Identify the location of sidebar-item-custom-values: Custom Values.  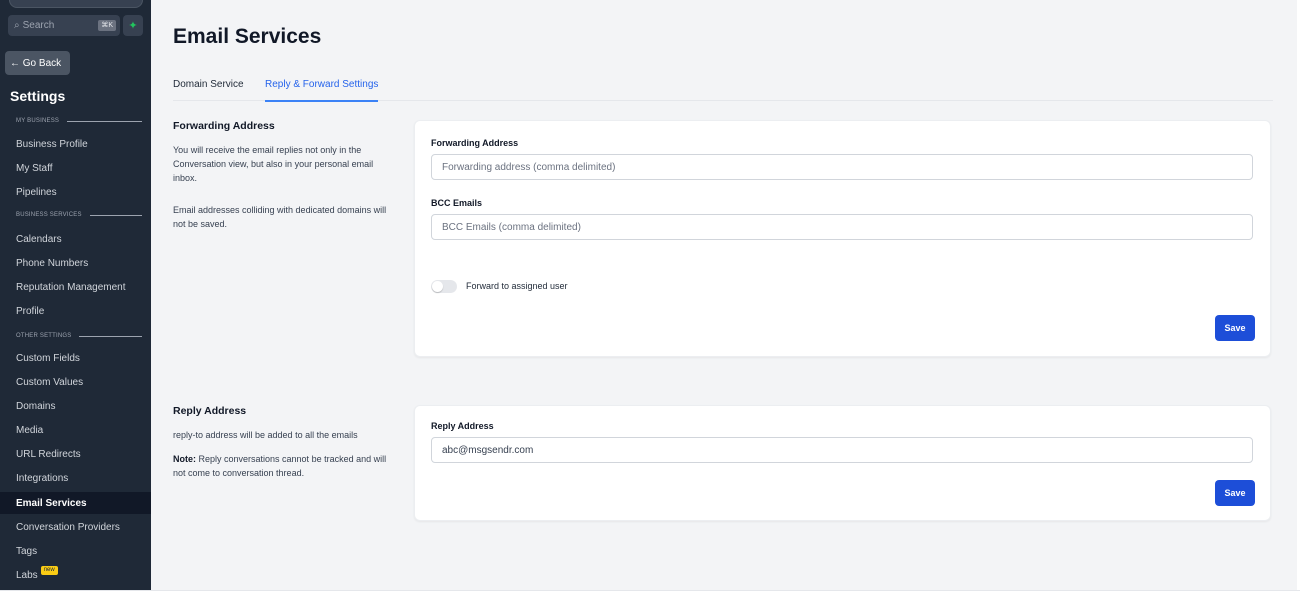
(75, 382).